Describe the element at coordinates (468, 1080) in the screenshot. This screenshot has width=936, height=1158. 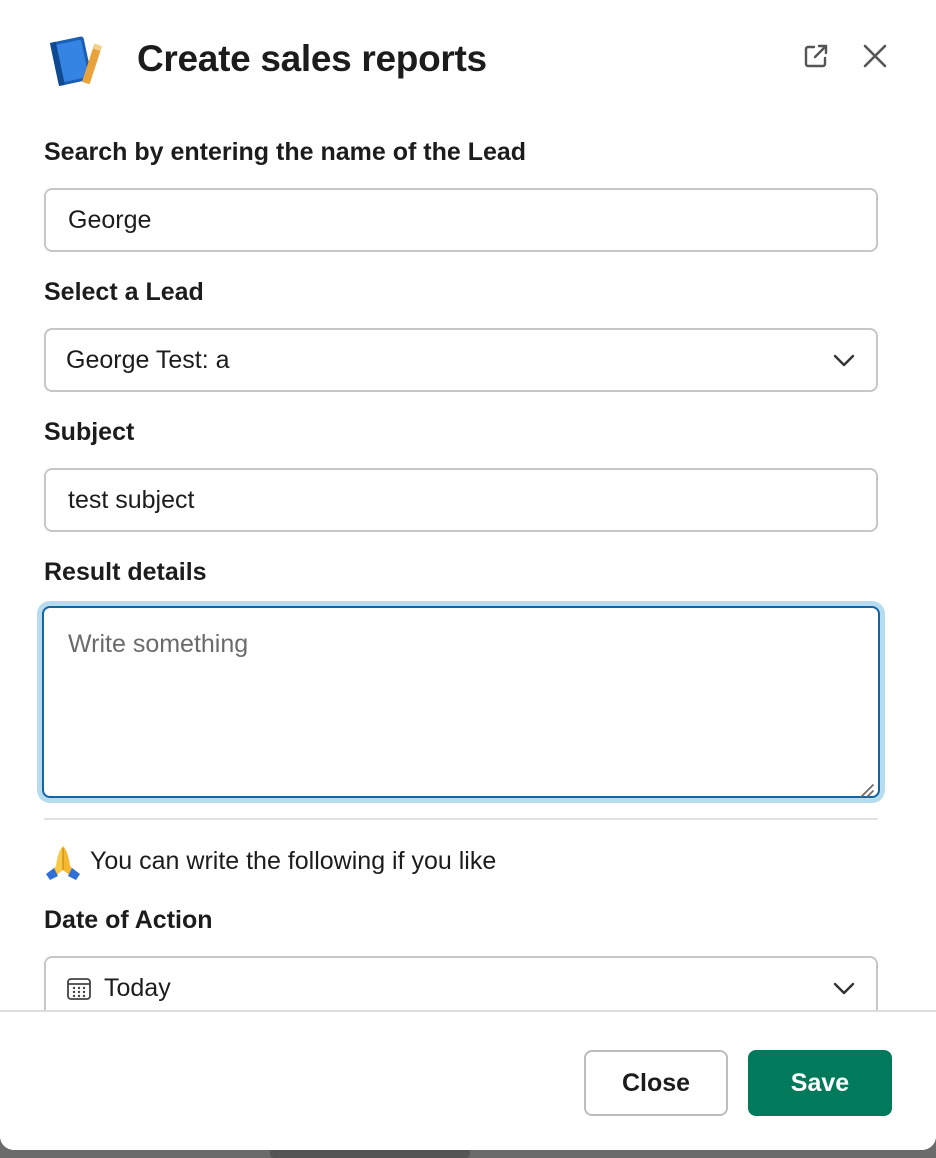
I see `modal-footer: Close Save` at that location.